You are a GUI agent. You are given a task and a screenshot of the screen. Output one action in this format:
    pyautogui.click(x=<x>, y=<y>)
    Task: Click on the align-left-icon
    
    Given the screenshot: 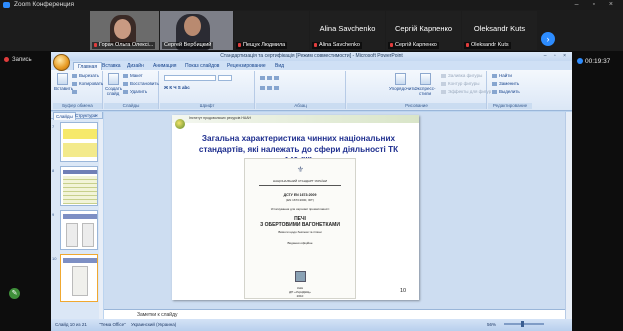 What is the action you would take?
    pyautogui.click(x=262, y=87)
    